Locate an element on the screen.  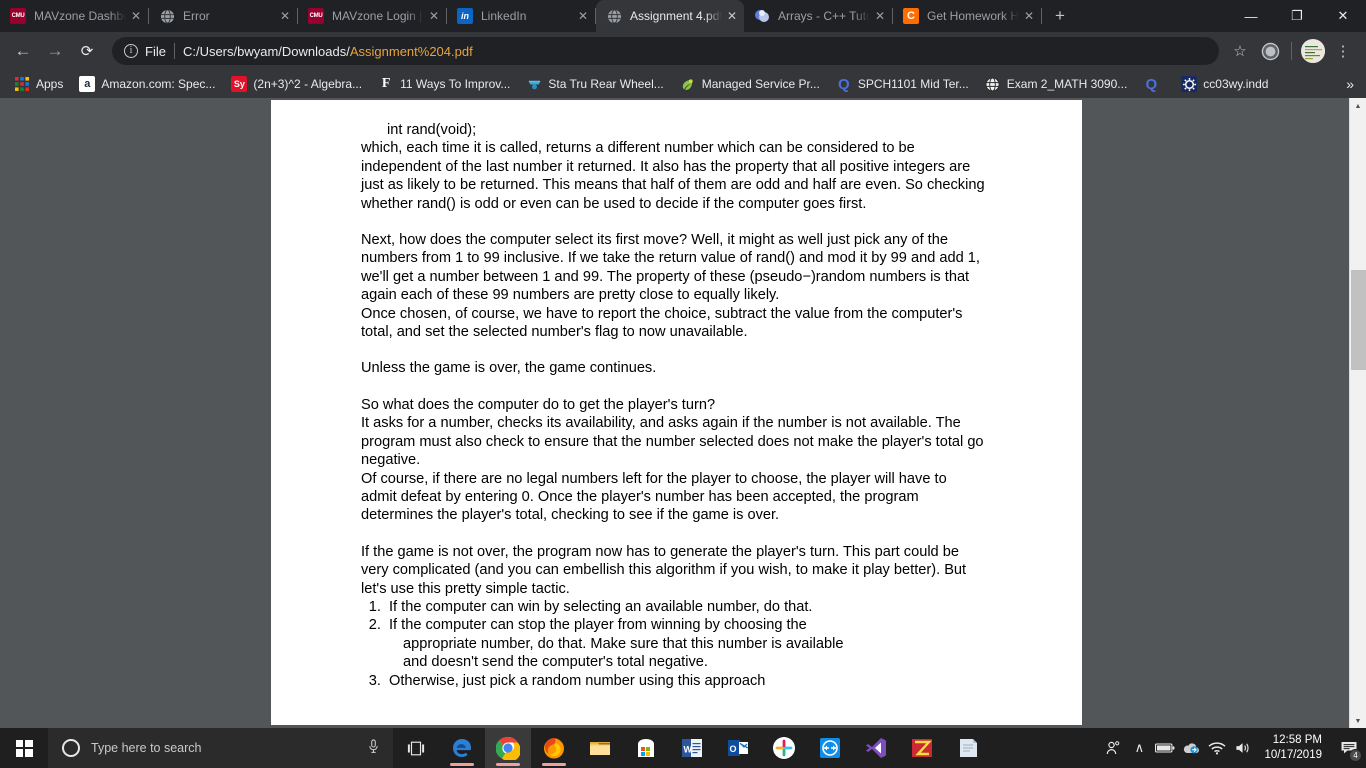
window-close-button: ✕ is located at coordinates (1343, 16).